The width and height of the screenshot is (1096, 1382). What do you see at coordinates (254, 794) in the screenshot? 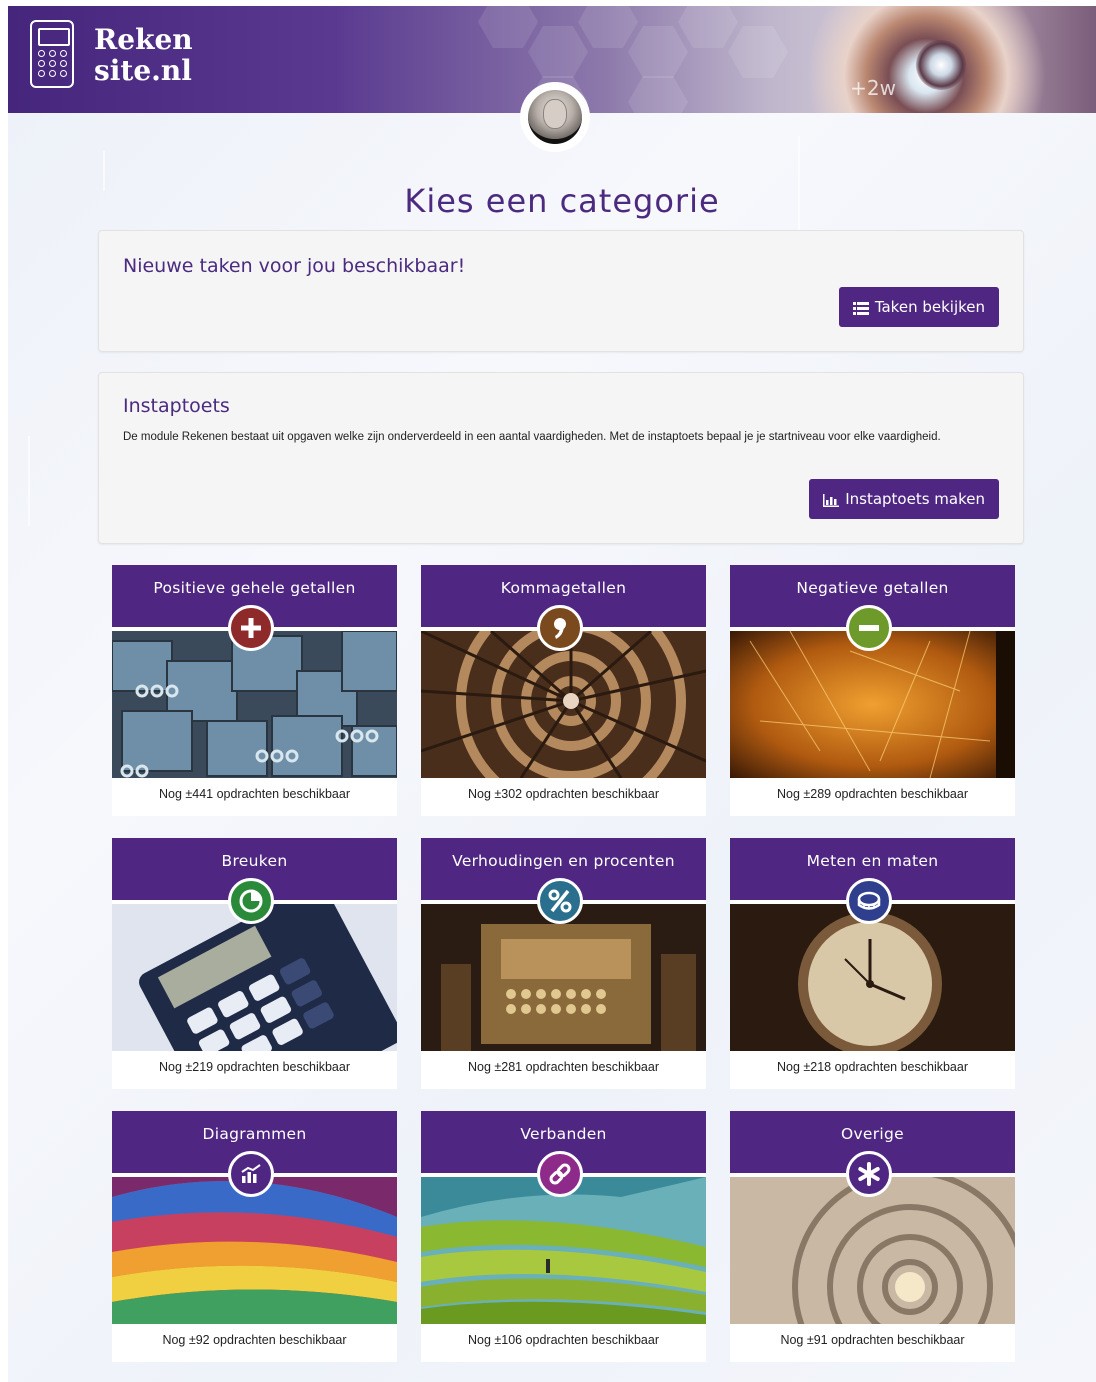
I see `category-count: Nog ±441 opdrachten beschikbaar` at bounding box center [254, 794].